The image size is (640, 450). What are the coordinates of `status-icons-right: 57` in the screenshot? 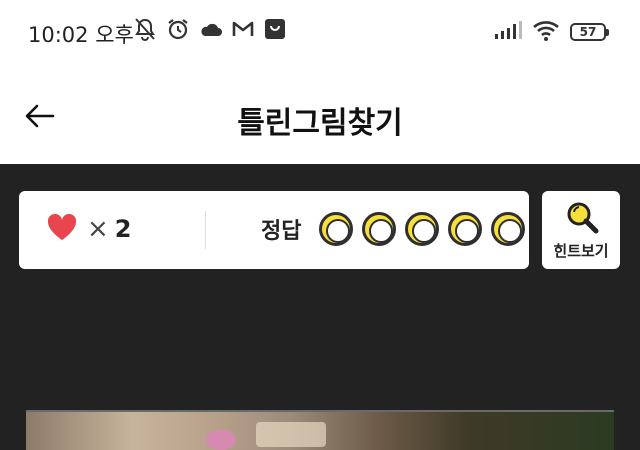 It's located at (551, 32).